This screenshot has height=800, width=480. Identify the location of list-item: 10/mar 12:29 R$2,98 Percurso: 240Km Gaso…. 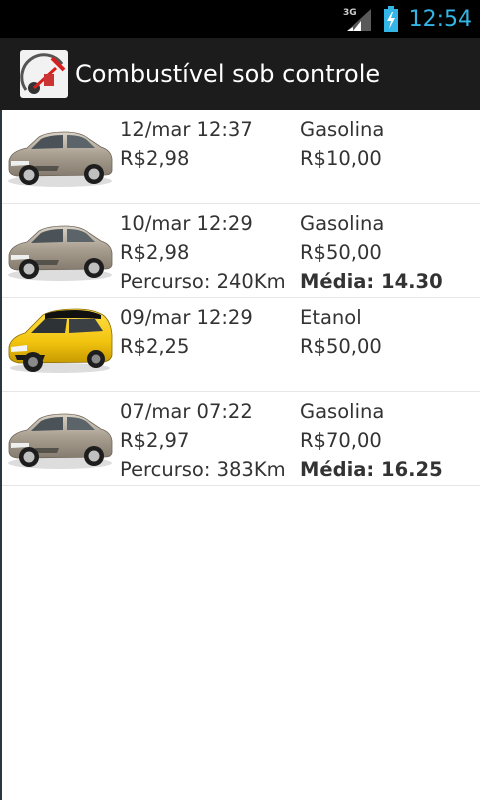
(241, 251).